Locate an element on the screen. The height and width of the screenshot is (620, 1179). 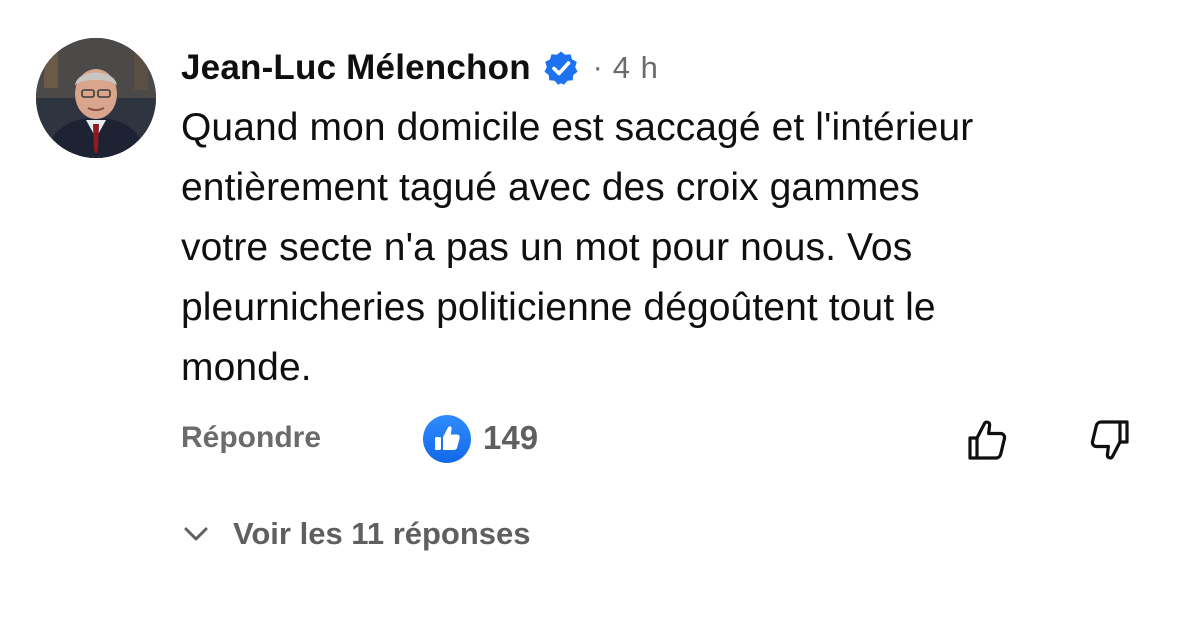
comment-header: Jean-Luc Mélenchon · 4 h is located at coordinates (420, 68).